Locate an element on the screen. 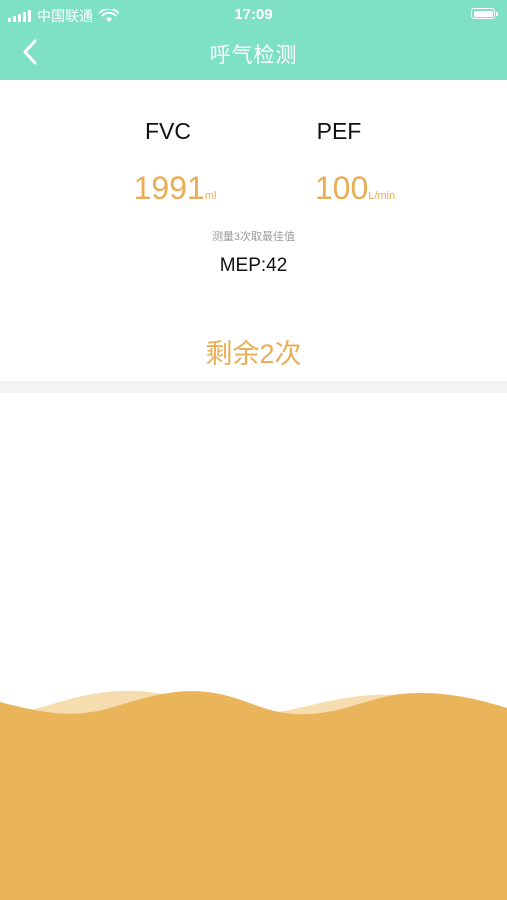 This screenshot has height=900, width=507. mep-value: MEP:42 is located at coordinates (253, 265).